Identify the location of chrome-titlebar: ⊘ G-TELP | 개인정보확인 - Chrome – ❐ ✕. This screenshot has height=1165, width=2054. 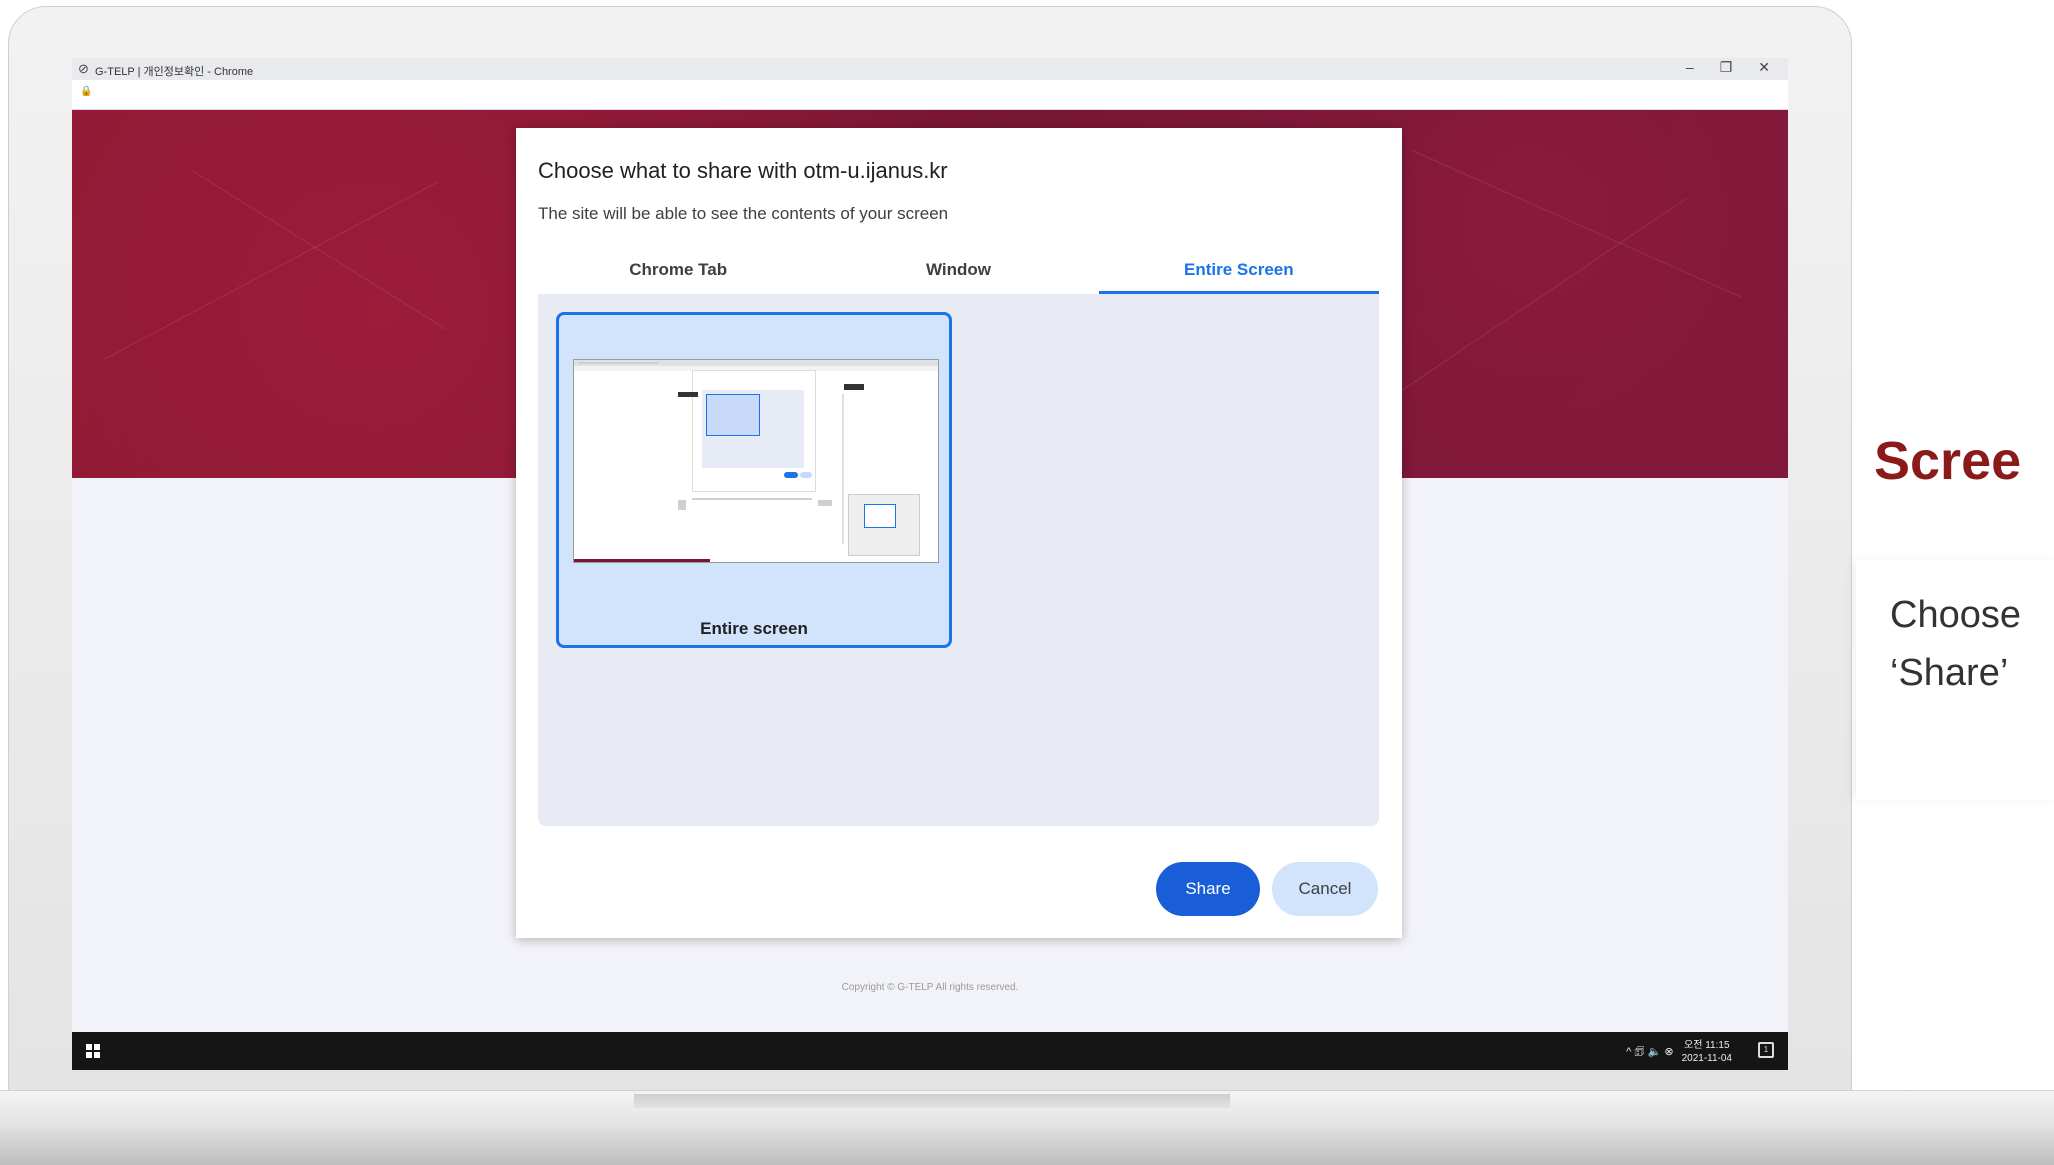
(930, 69).